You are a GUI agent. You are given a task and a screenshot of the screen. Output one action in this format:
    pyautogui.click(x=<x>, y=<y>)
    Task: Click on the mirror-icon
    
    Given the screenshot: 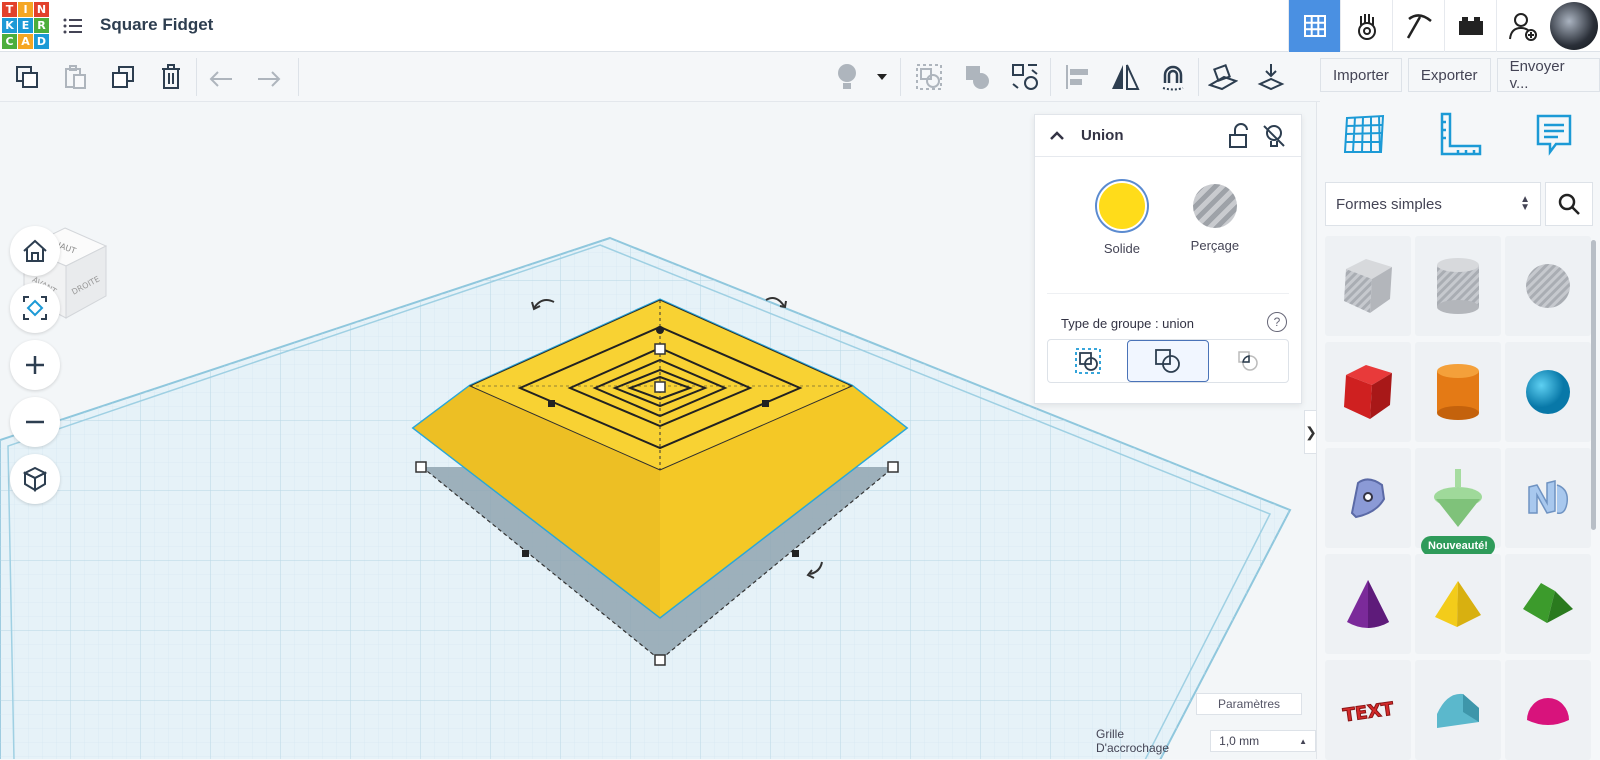 What is the action you would take?
    pyautogui.click(x=1126, y=77)
    